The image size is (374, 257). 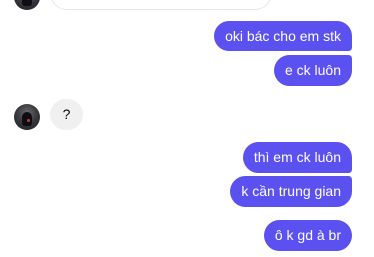 What do you see at coordinates (28, 120) in the screenshot?
I see `avatar-detail` at bounding box center [28, 120].